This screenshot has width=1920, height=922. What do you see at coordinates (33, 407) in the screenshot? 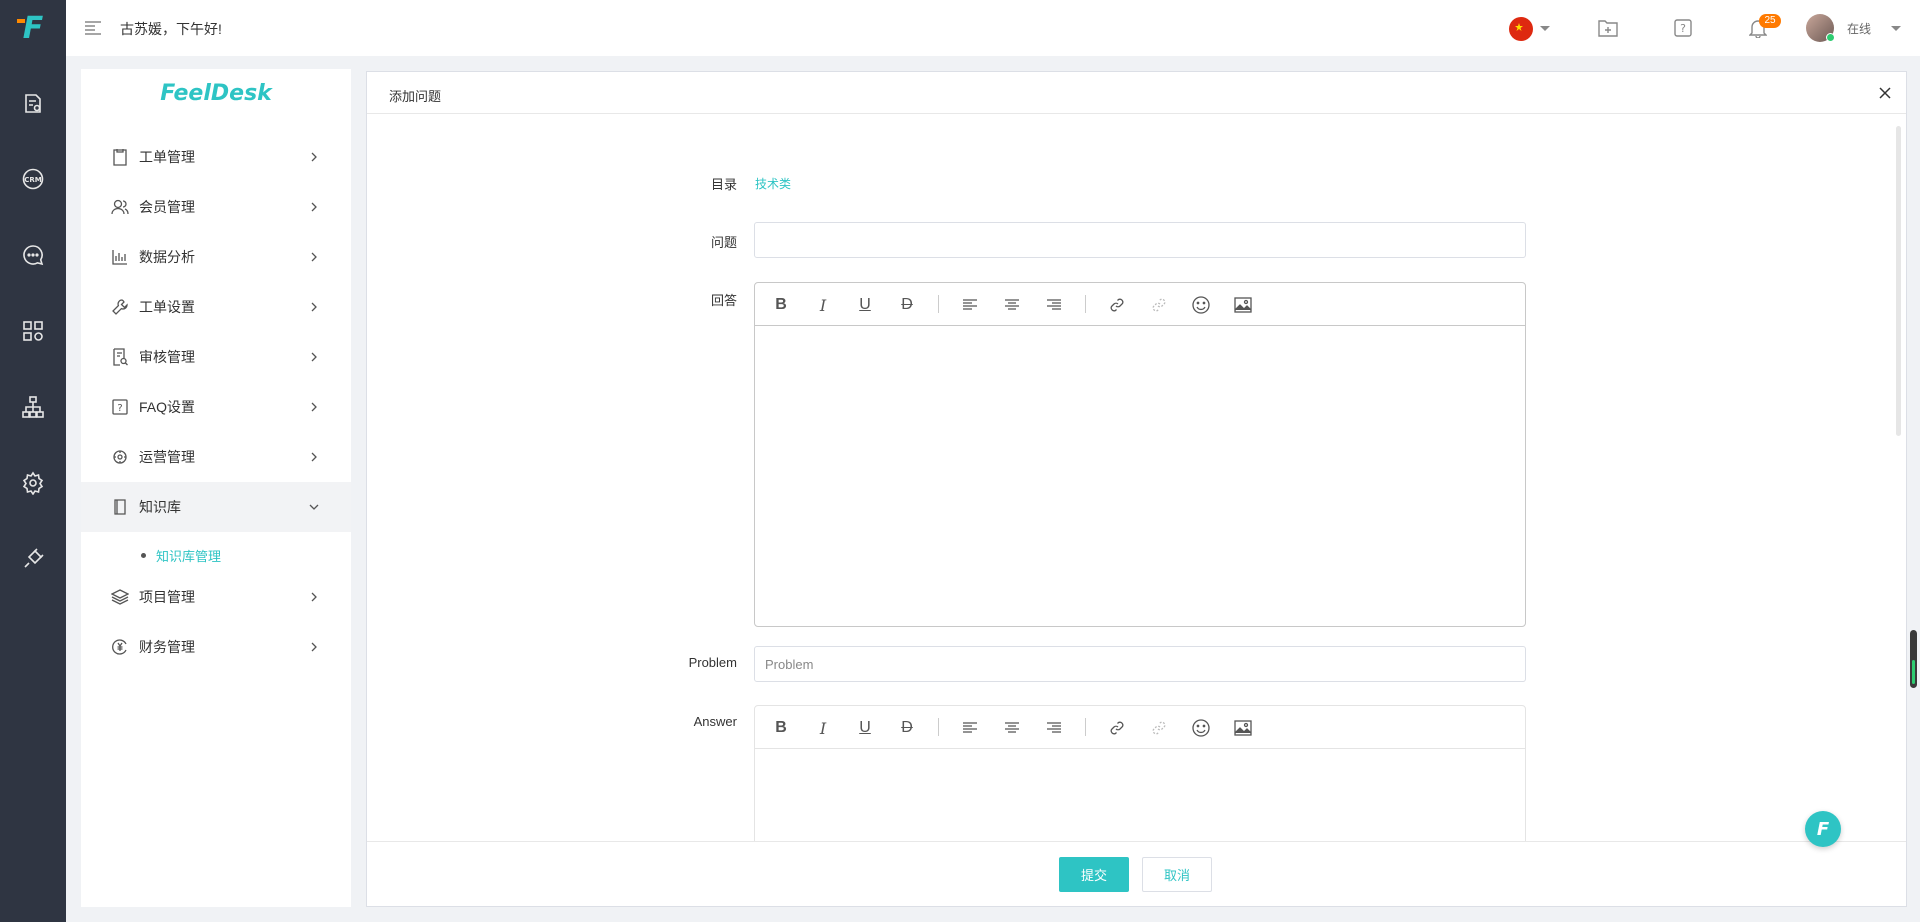
I see `org-chart-icon` at bounding box center [33, 407].